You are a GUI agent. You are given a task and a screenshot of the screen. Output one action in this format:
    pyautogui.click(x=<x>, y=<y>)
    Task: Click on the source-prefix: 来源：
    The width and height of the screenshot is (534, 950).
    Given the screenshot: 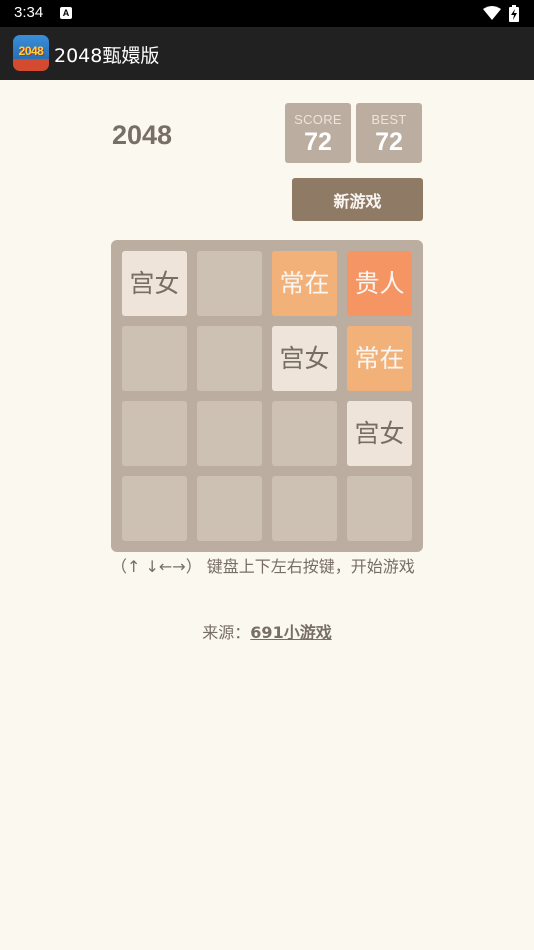 What is the action you would take?
    pyautogui.click(x=226, y=632)
    